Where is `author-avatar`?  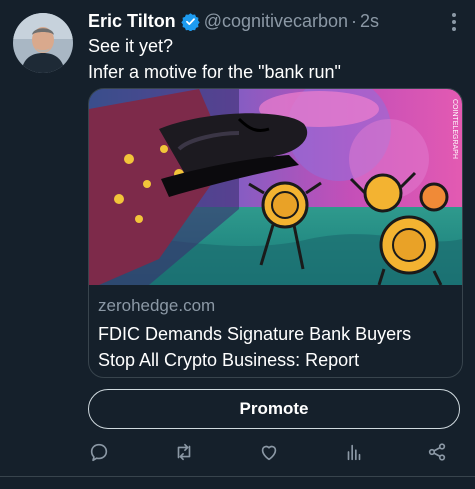 author-avatar is located at coordinates (43, 43).